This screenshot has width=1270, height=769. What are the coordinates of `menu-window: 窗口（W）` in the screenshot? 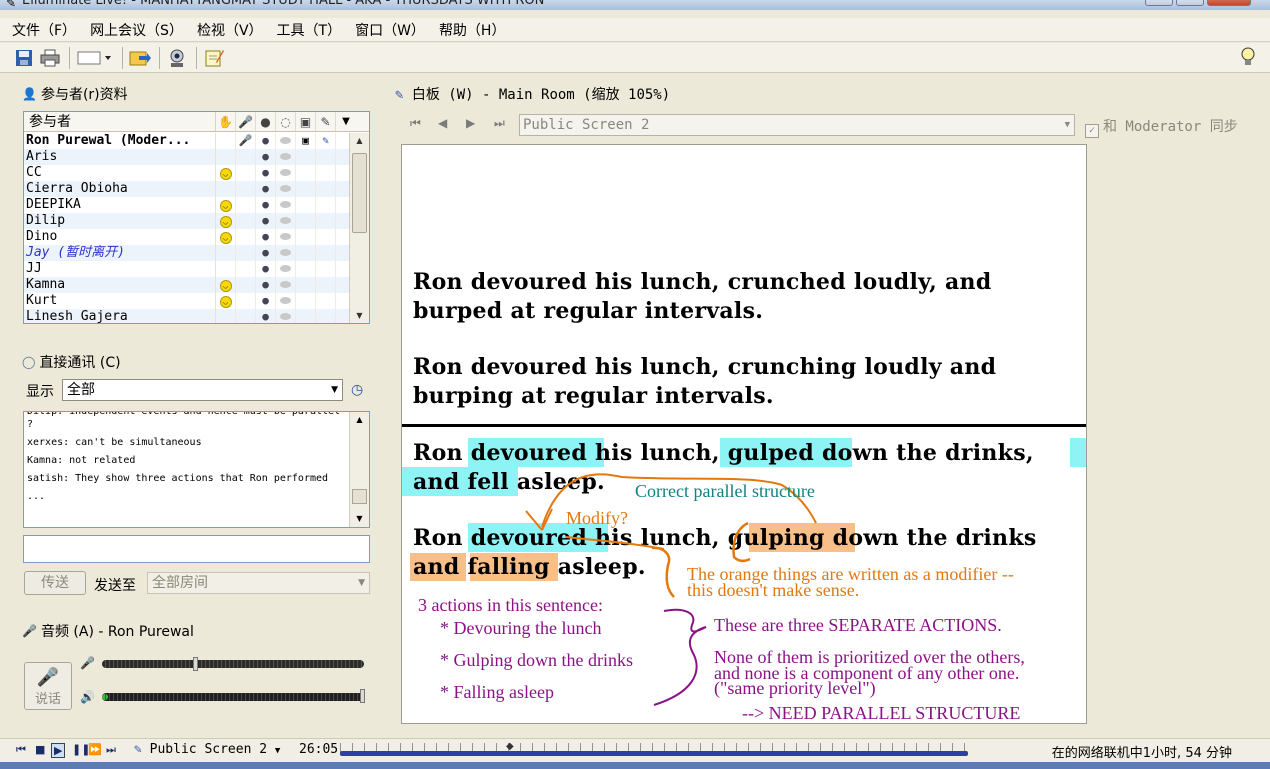 It's located at (390, 30).